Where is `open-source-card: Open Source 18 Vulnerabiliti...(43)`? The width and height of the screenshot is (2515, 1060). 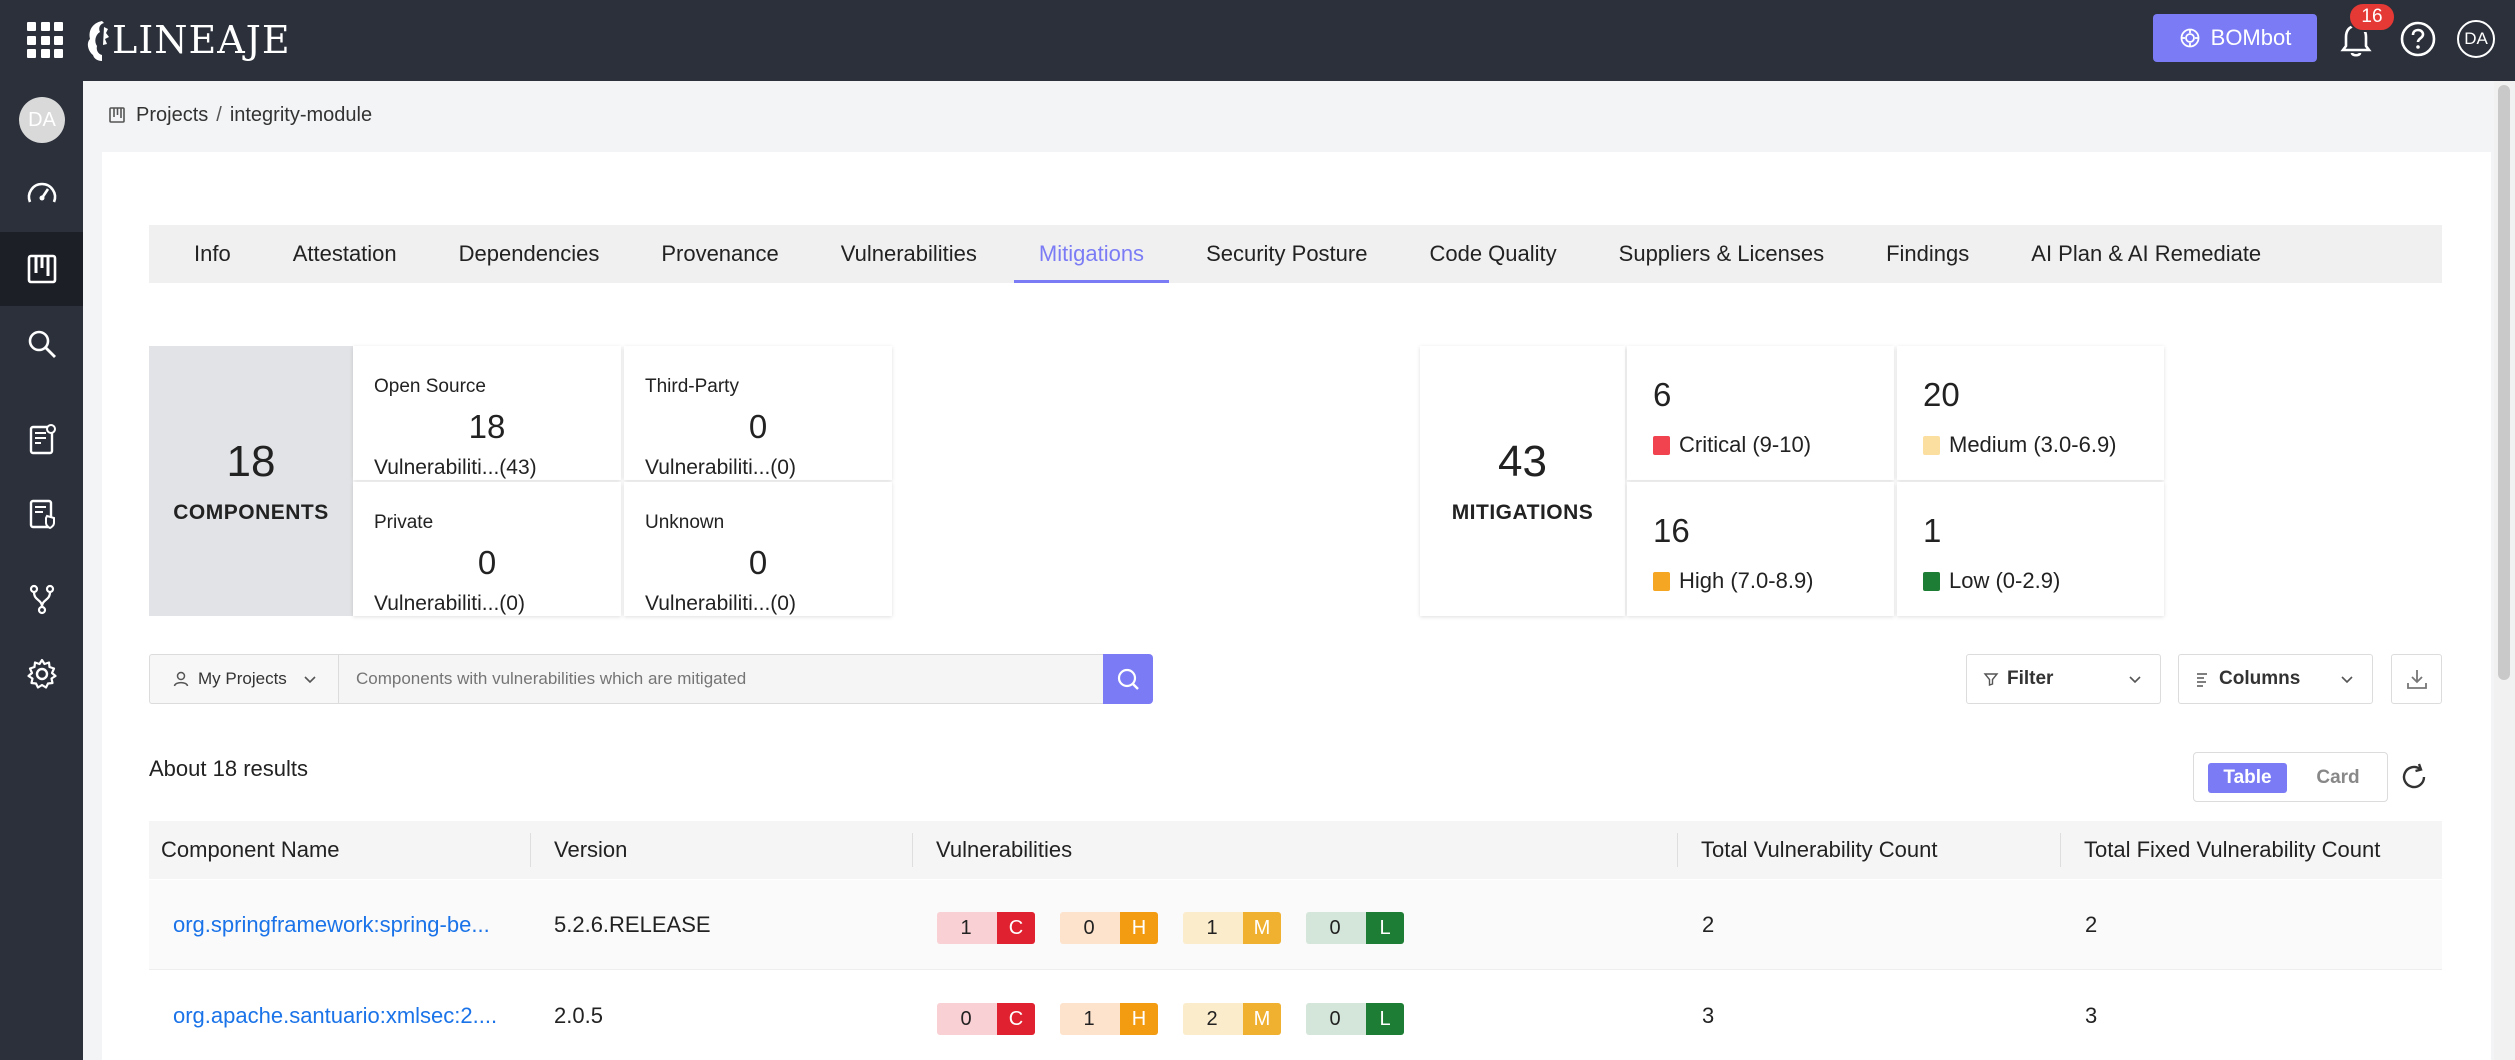 open-source-card: Open Source 18 Vulnerabiliti...(43) is located at coordinates (487, 413).